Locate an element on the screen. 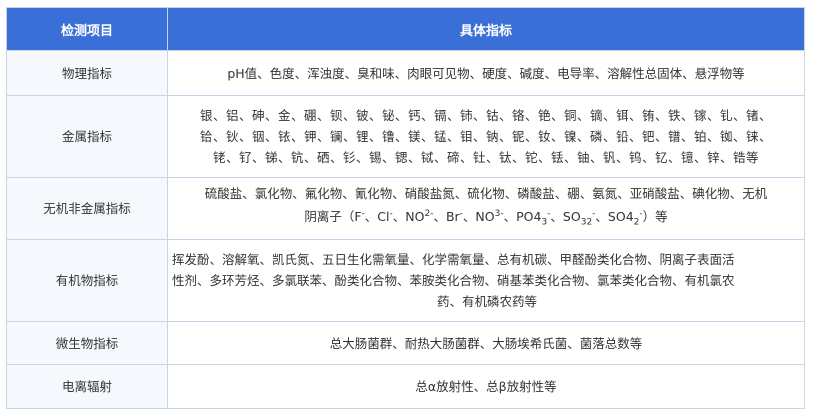  table-row: 电离辐射 总α放射性、总β放射性等 is located at coordinates (405, 386).